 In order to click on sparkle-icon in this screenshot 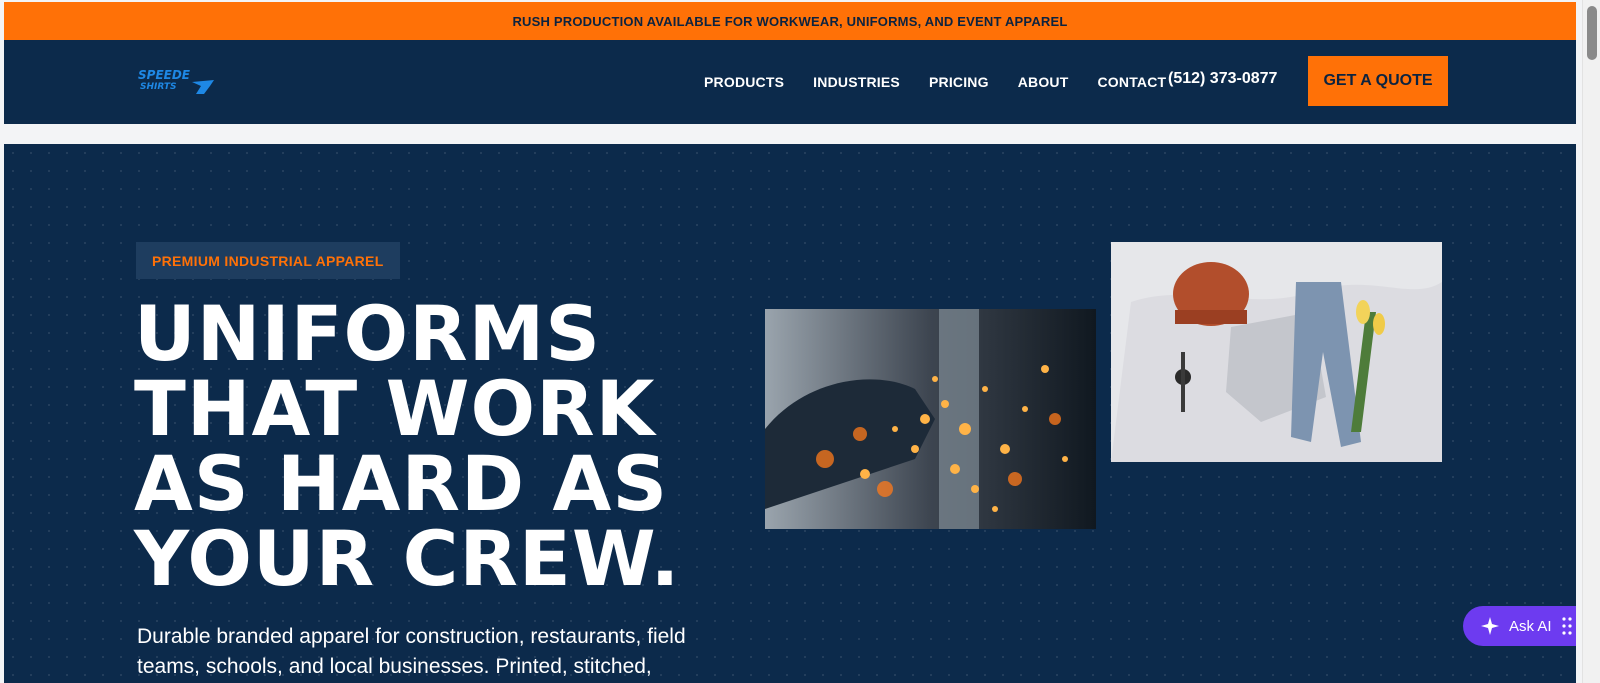, I will do `click(1490, 626)`.